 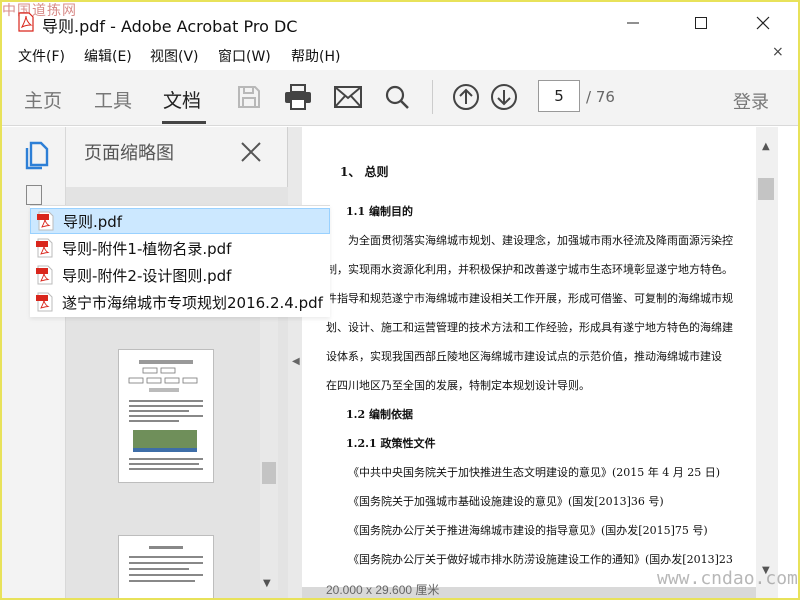 I want to click on file-item: 导则-附件2-设计图则.pdf, so click(x=180, y=275).